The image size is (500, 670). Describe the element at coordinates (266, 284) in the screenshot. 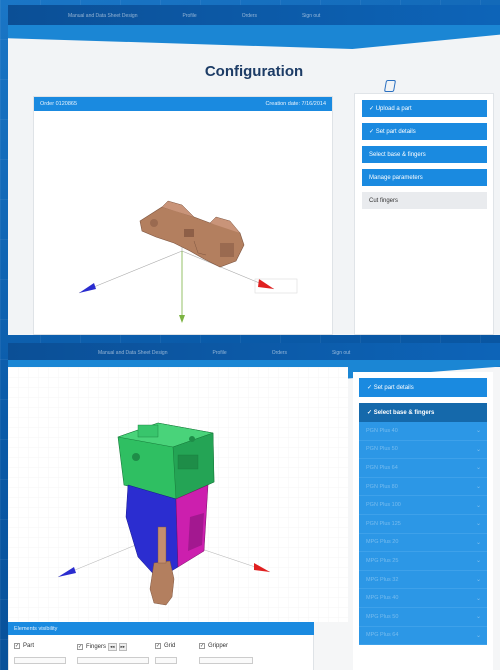

I see `axis-red-arrow` at that location.